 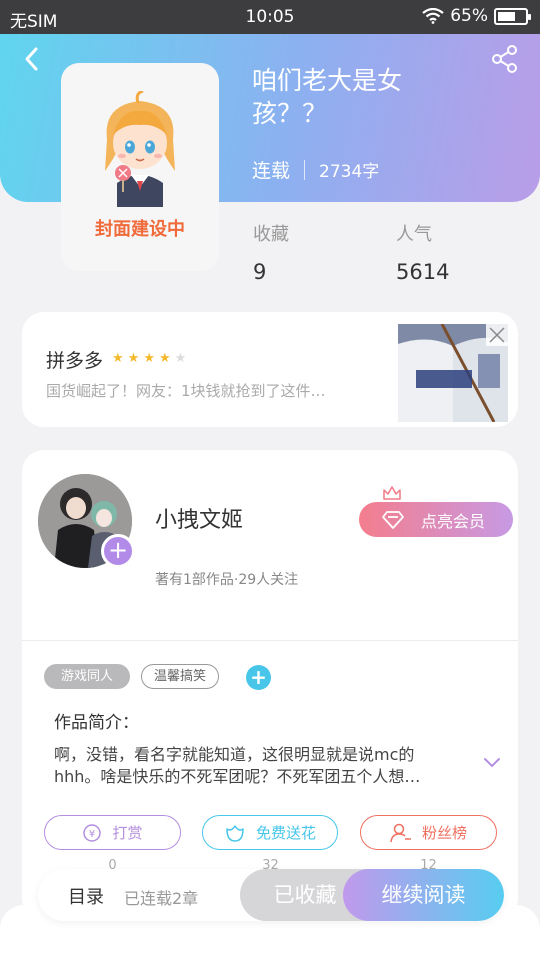 What do you see at coordinates (422, 252) in the screenshot?
I see `stat-popularity: 人气 5614` at bounding box center [422, 252].